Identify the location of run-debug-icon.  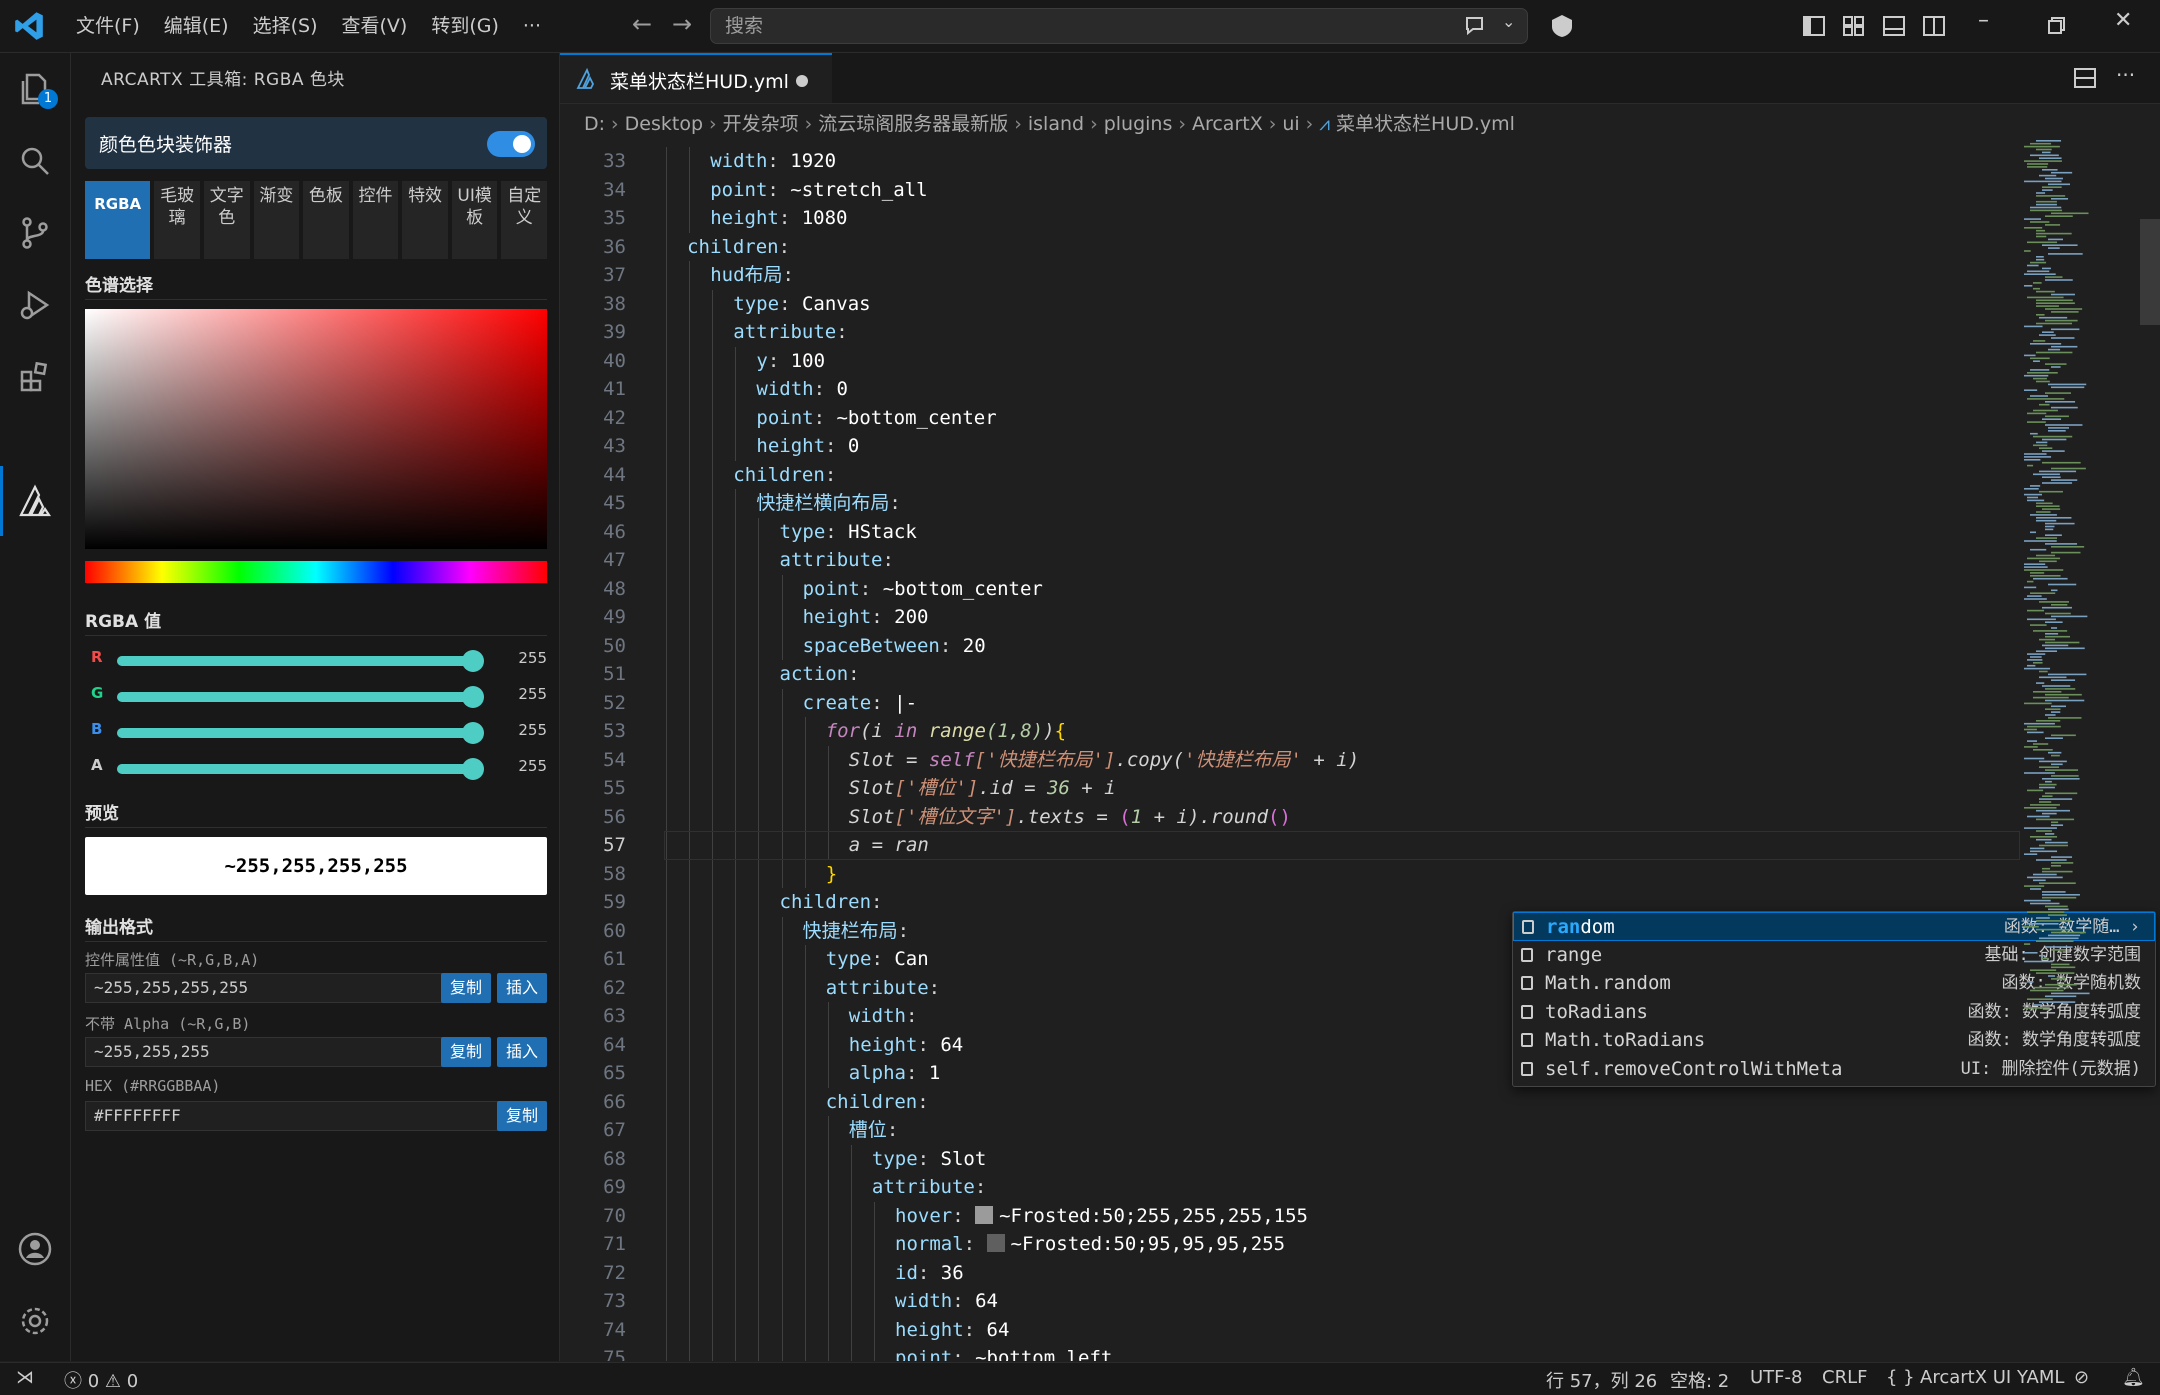
(35, 305).